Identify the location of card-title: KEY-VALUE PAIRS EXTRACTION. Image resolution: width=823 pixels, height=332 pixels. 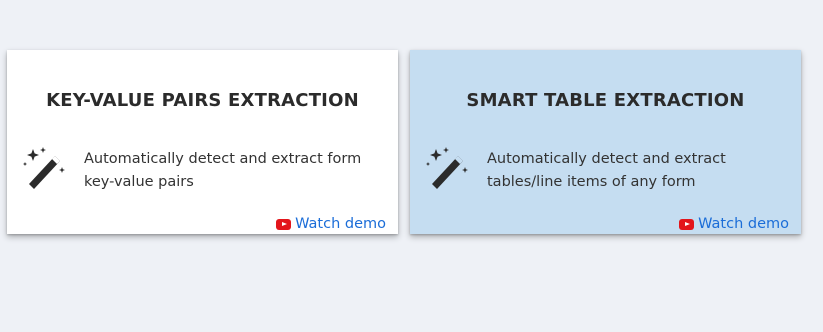
(202, 100).